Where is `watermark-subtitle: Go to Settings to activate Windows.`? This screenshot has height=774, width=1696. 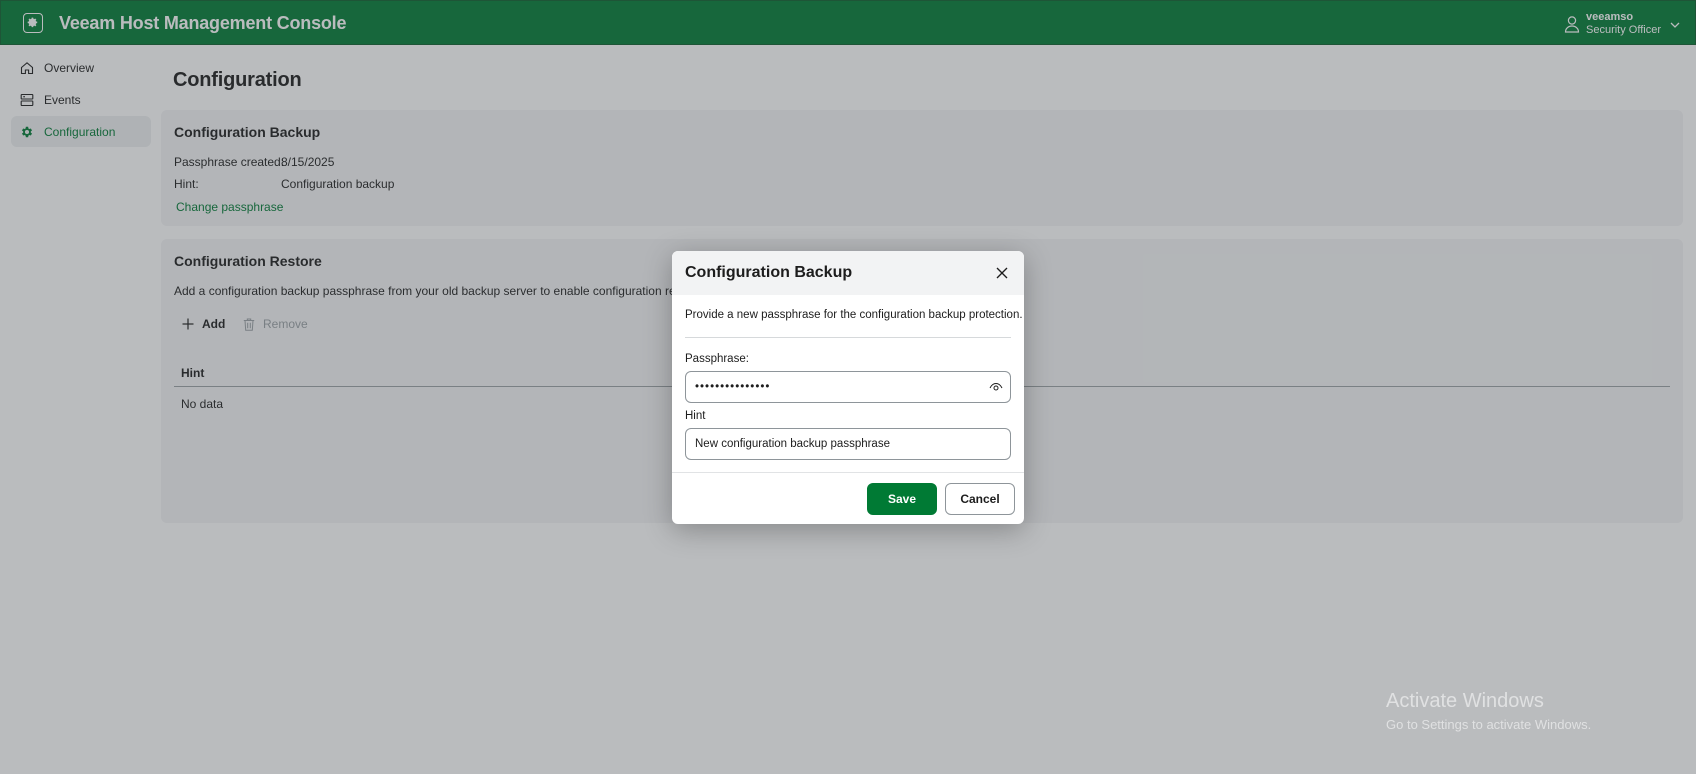 watermark-subtitle: Go to Settings to activate Windows. is located at coordinates (1489, 724).